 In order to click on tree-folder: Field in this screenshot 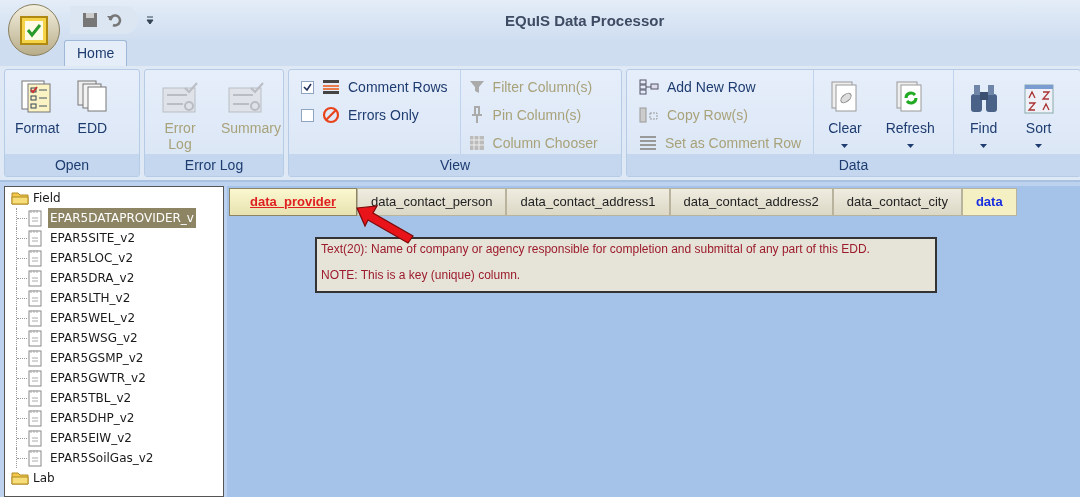, I will do `click(47, 198)`.